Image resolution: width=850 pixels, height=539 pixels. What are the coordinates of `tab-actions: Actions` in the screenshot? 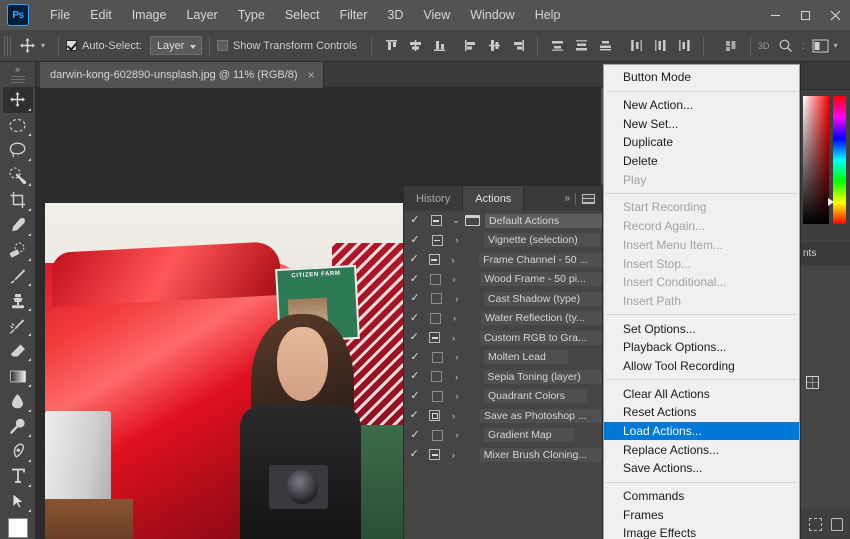 It's located at (494, 198).